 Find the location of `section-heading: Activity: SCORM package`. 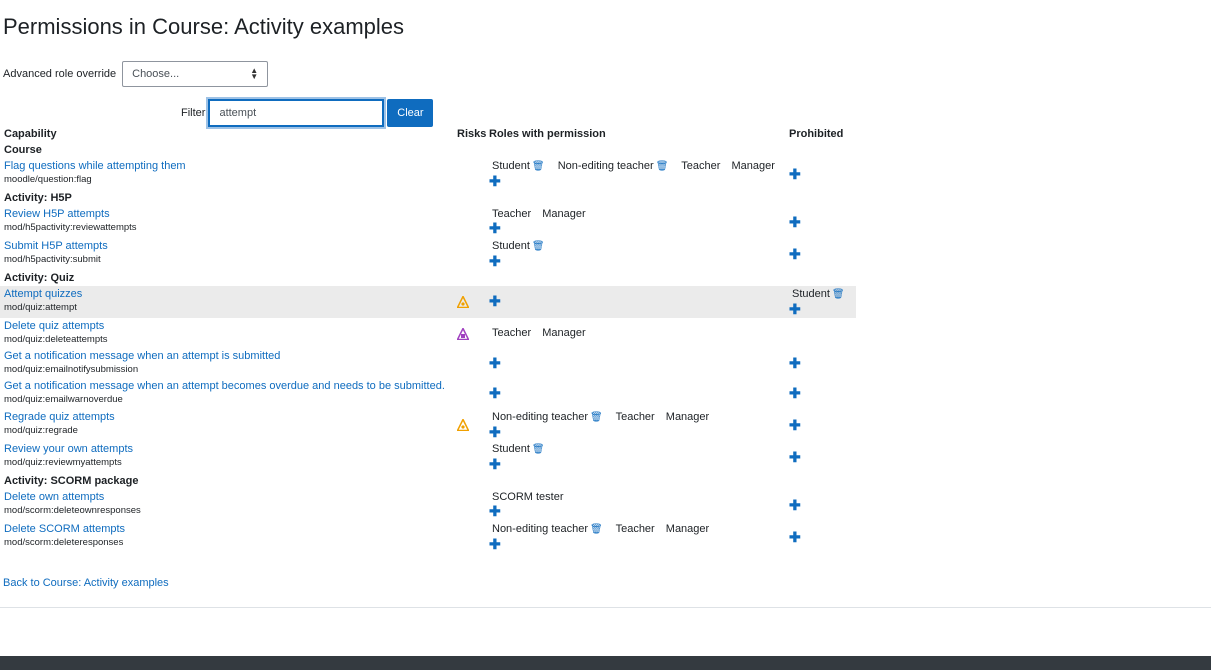

section-heading: Activity: SCORM package is located at coordinates (71, 481).